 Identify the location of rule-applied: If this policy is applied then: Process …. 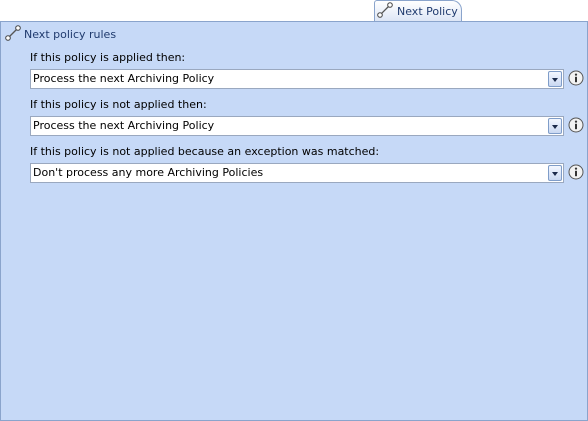
(307, 70).